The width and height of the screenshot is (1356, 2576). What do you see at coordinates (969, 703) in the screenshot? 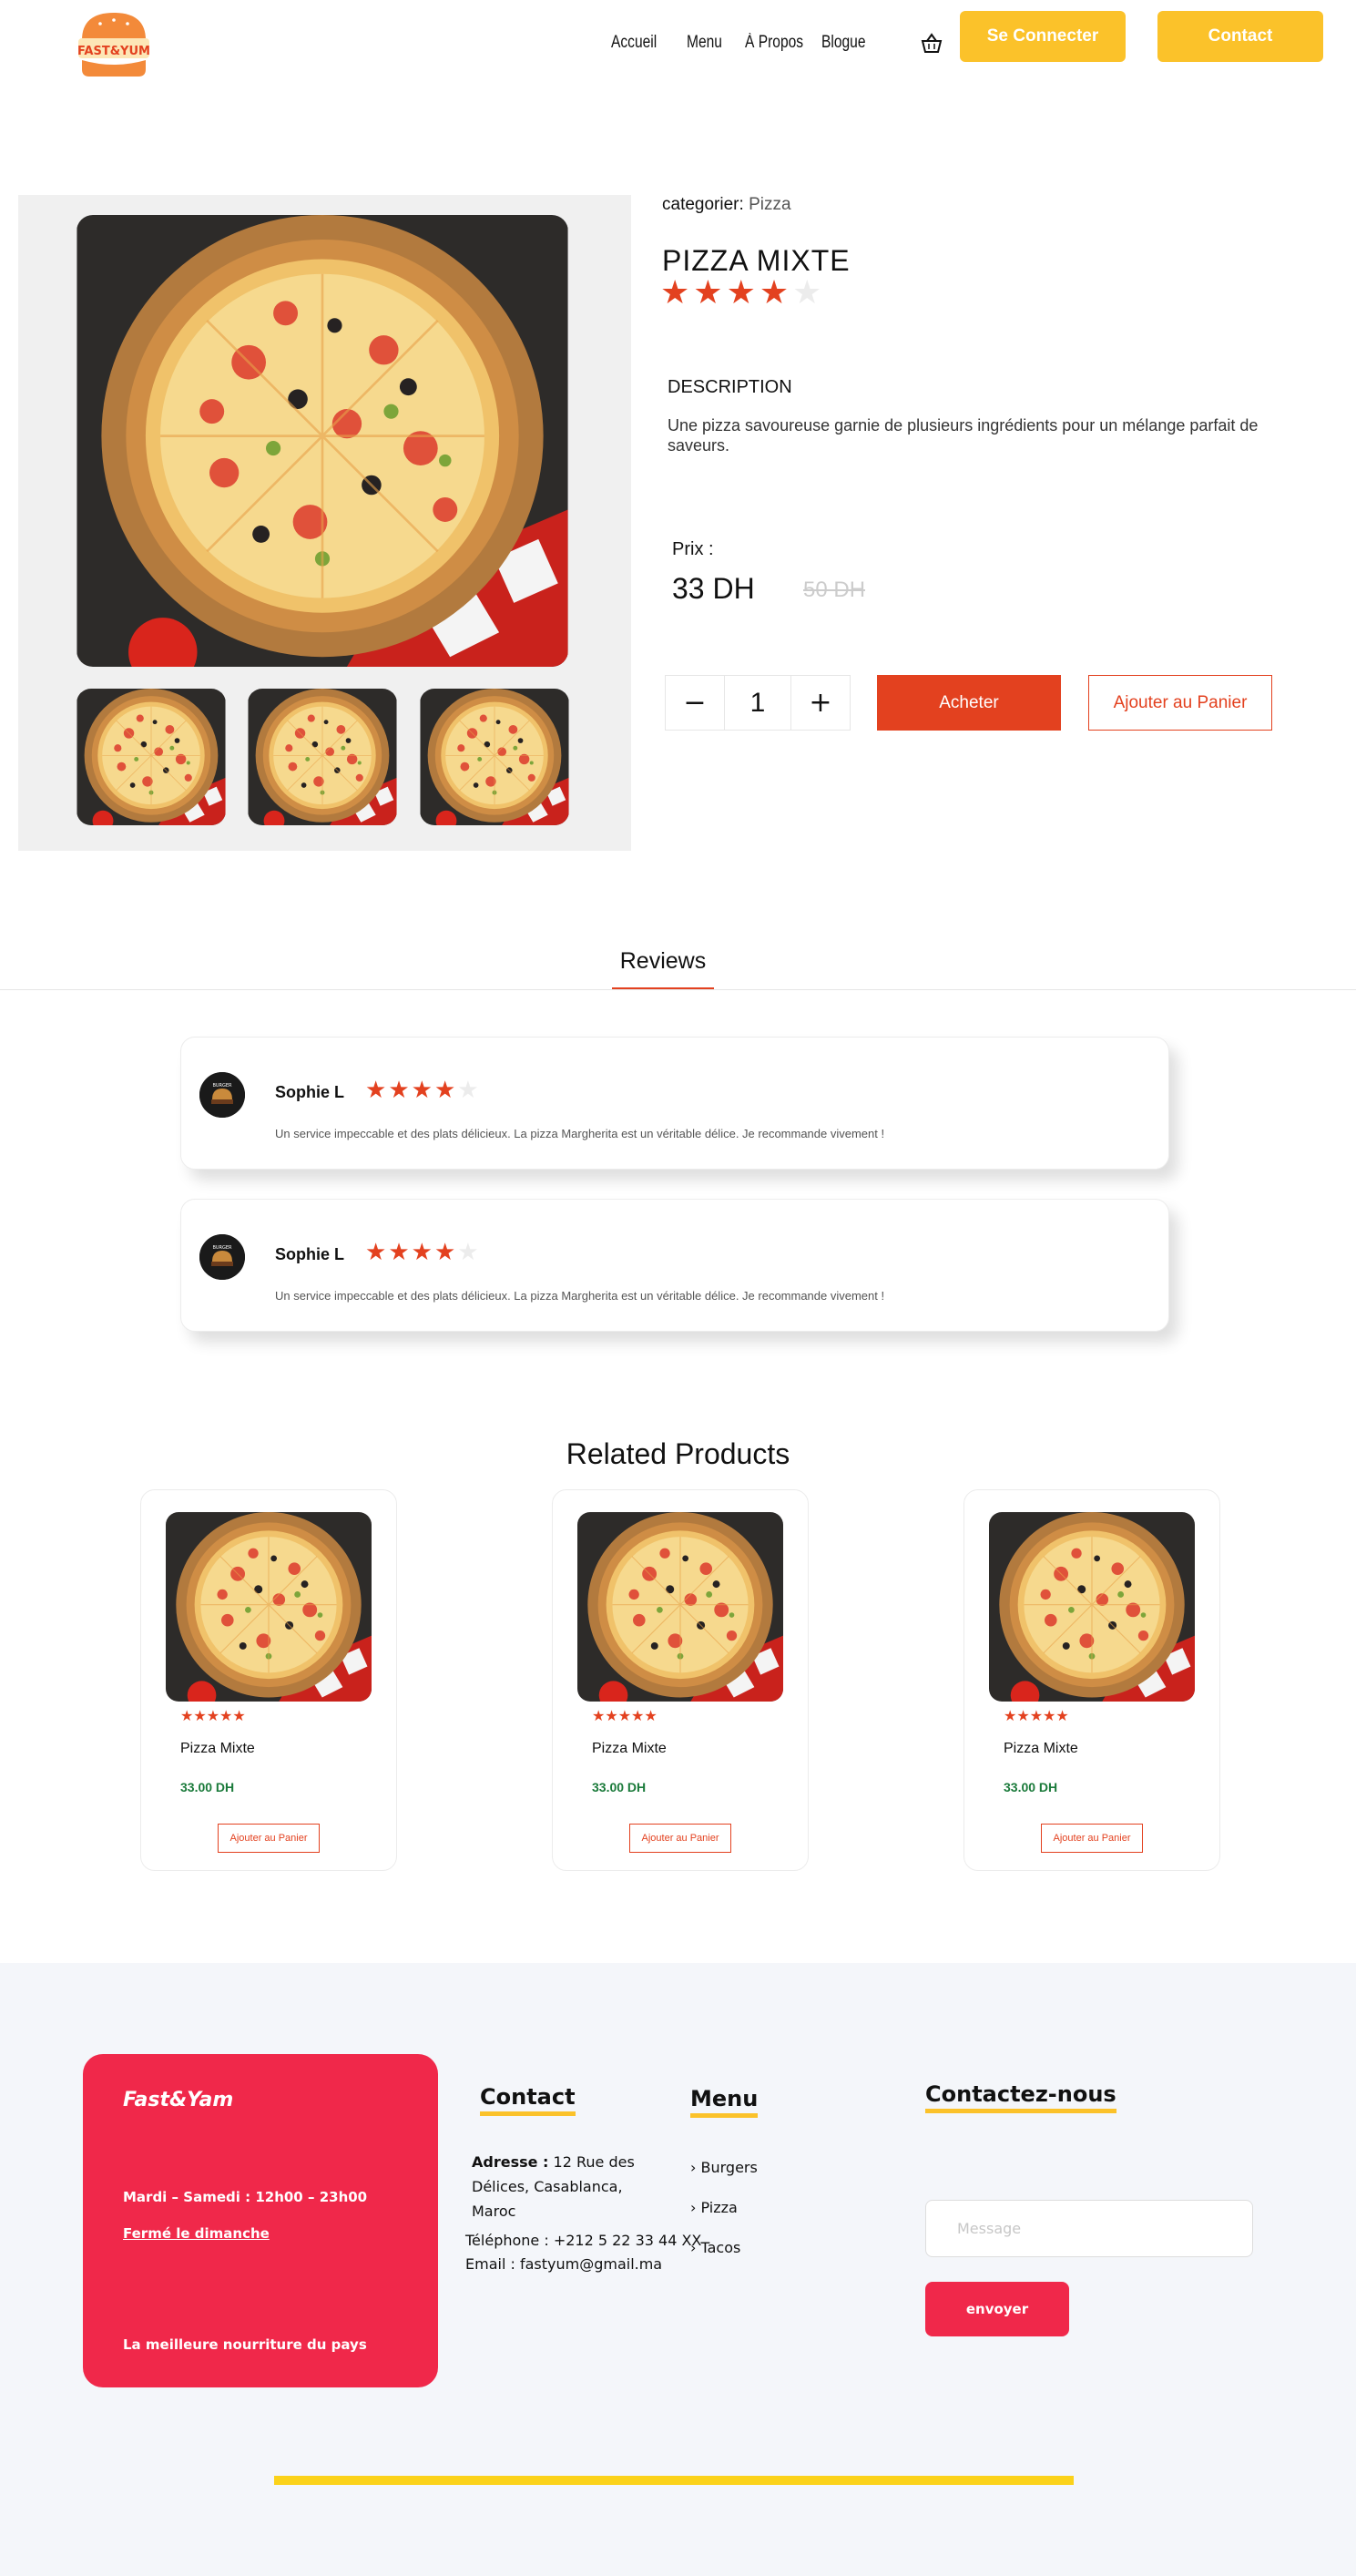
I see `buy-button: Acheter` at bounding box center [969, 703].